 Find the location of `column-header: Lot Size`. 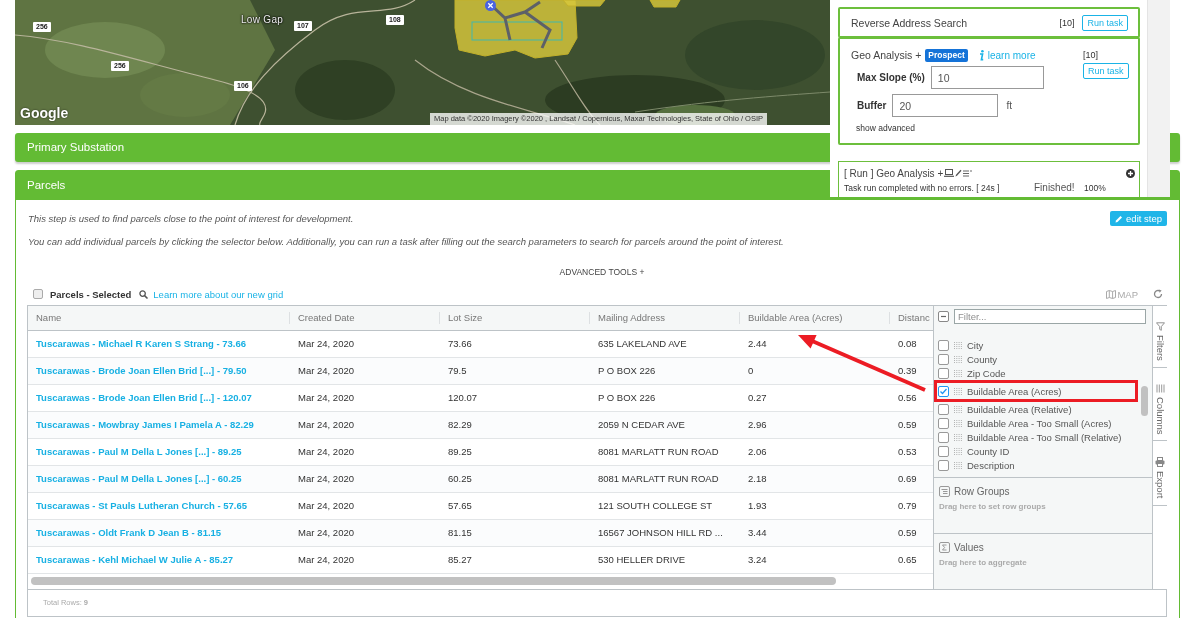

column-header: Lot Size is located at coordinates (515, 318).